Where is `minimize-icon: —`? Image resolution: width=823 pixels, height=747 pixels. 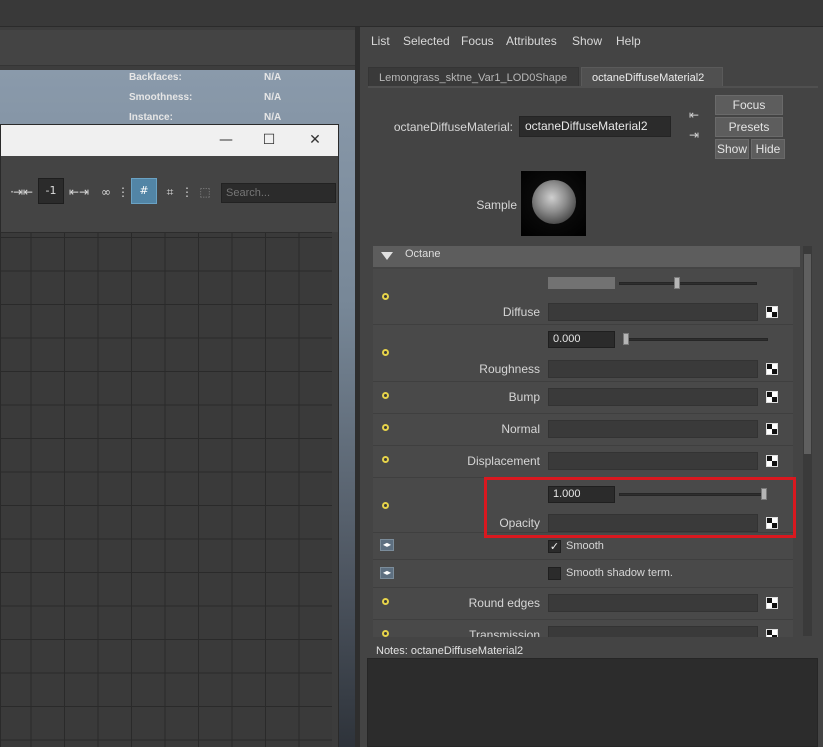 minimize-icon: — is located at coordinates (226, 140).